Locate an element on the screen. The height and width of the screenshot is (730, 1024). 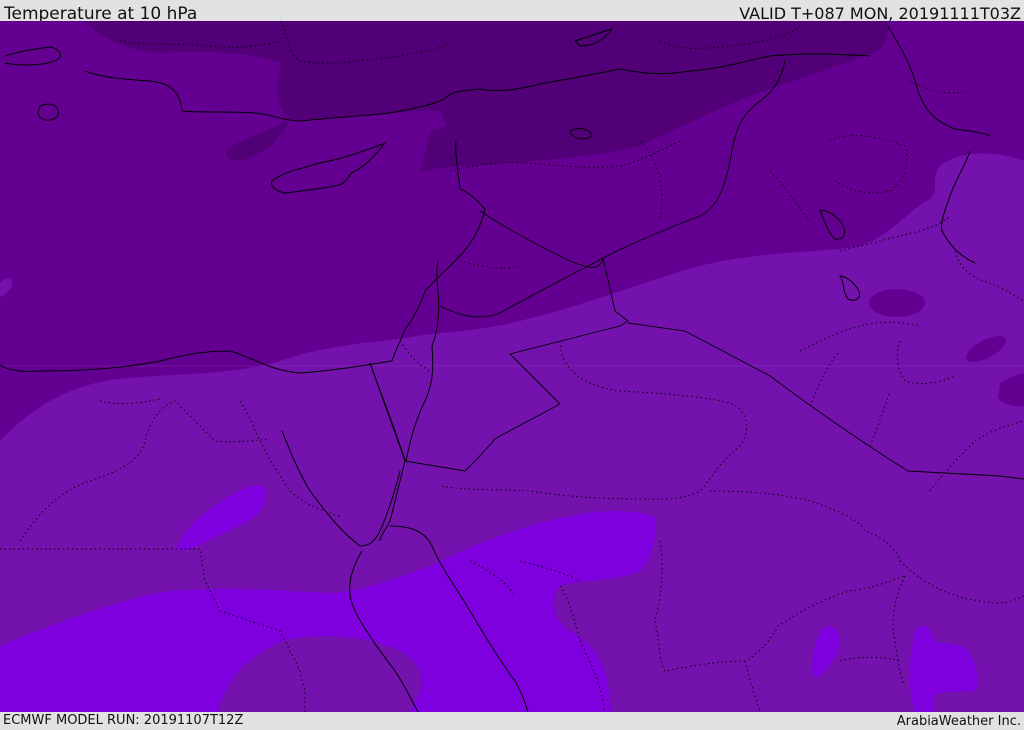
credit-label: ArabiaWeather Inc. is located at coordinates (958, 721).